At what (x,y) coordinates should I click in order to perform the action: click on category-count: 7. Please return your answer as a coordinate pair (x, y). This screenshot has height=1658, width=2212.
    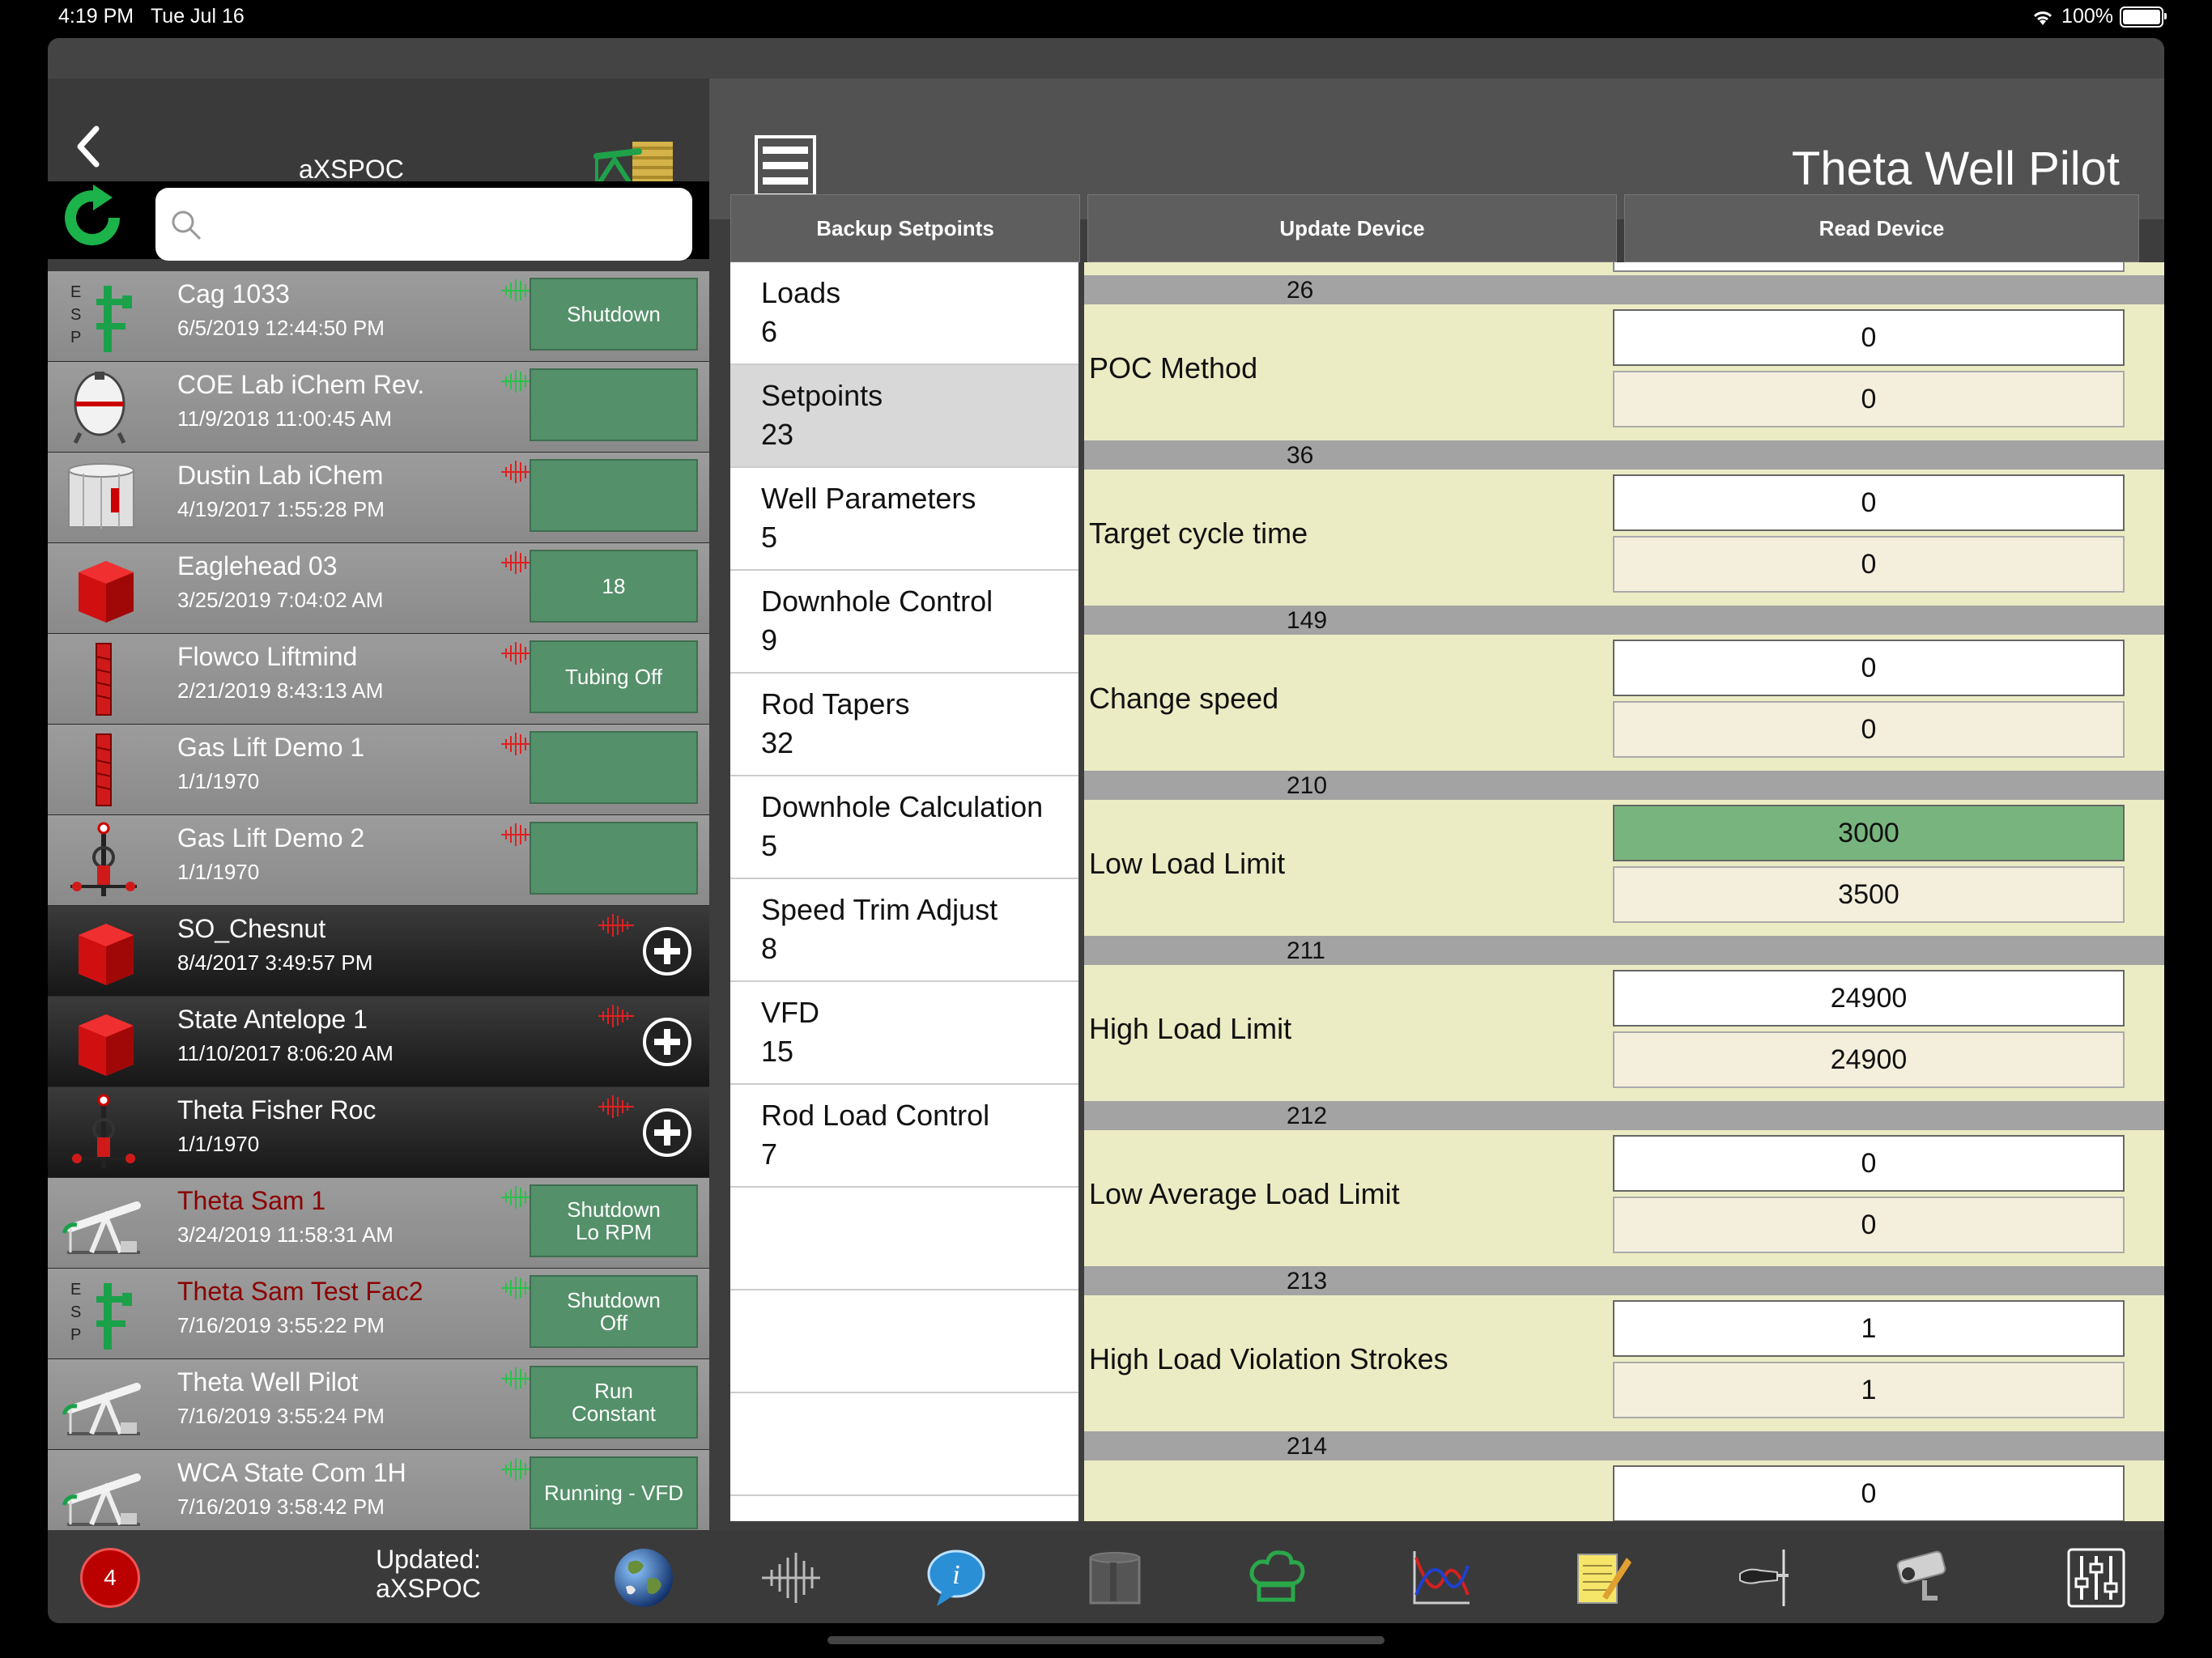
    Looking at the image, I should click on (770, 1154).